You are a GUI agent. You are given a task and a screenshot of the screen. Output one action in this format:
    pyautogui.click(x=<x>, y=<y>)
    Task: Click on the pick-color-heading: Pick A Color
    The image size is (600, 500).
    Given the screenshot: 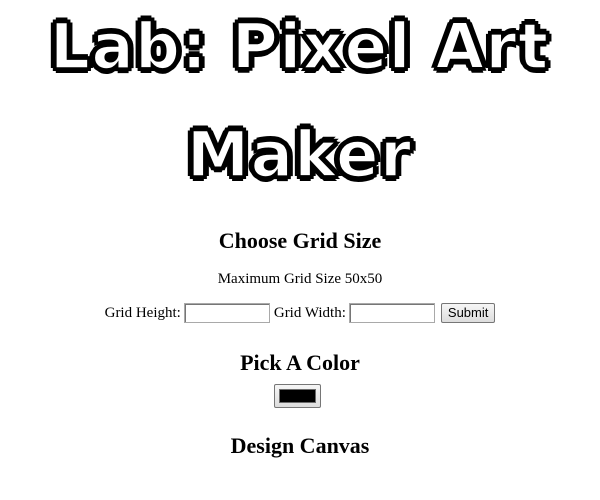 What is the action you would take?
    pyautogui.click(x=300, y=362)
    